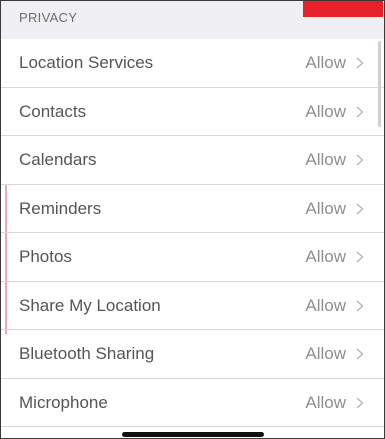  Describe the element at coordinates (192, 403) in the screenshot. I see `privacy-row-microphone: Microphone Allow` at that location.